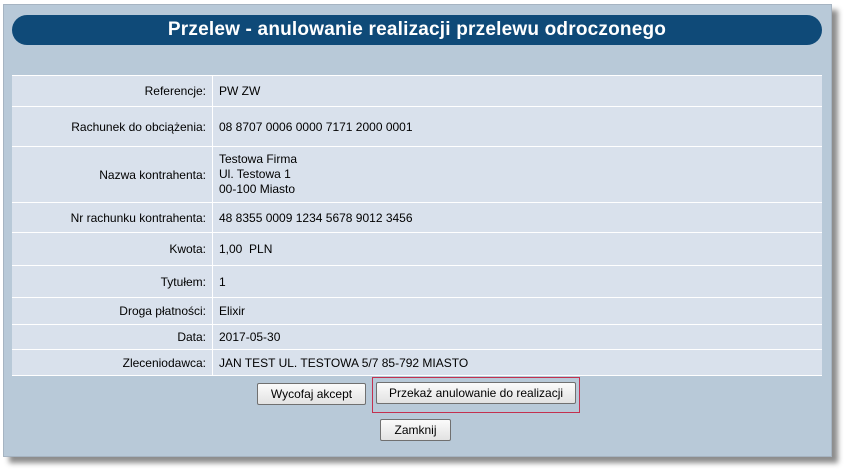  Describe the element at coordinates (112, 217) in the screenshot. I see `detail-label: Nr rachunku kontrahenta:` at that location.